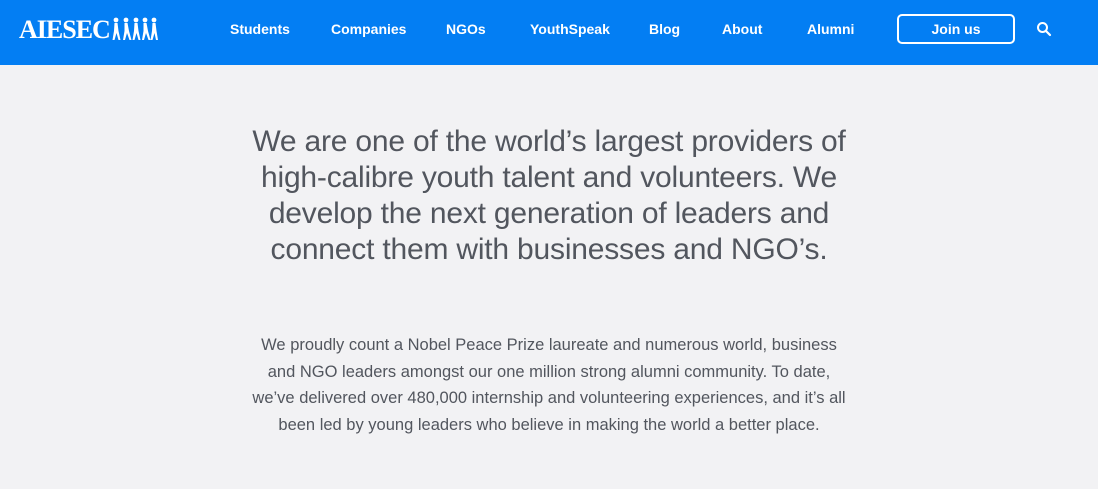  I want to click on search-icon, so click(1044, 29).